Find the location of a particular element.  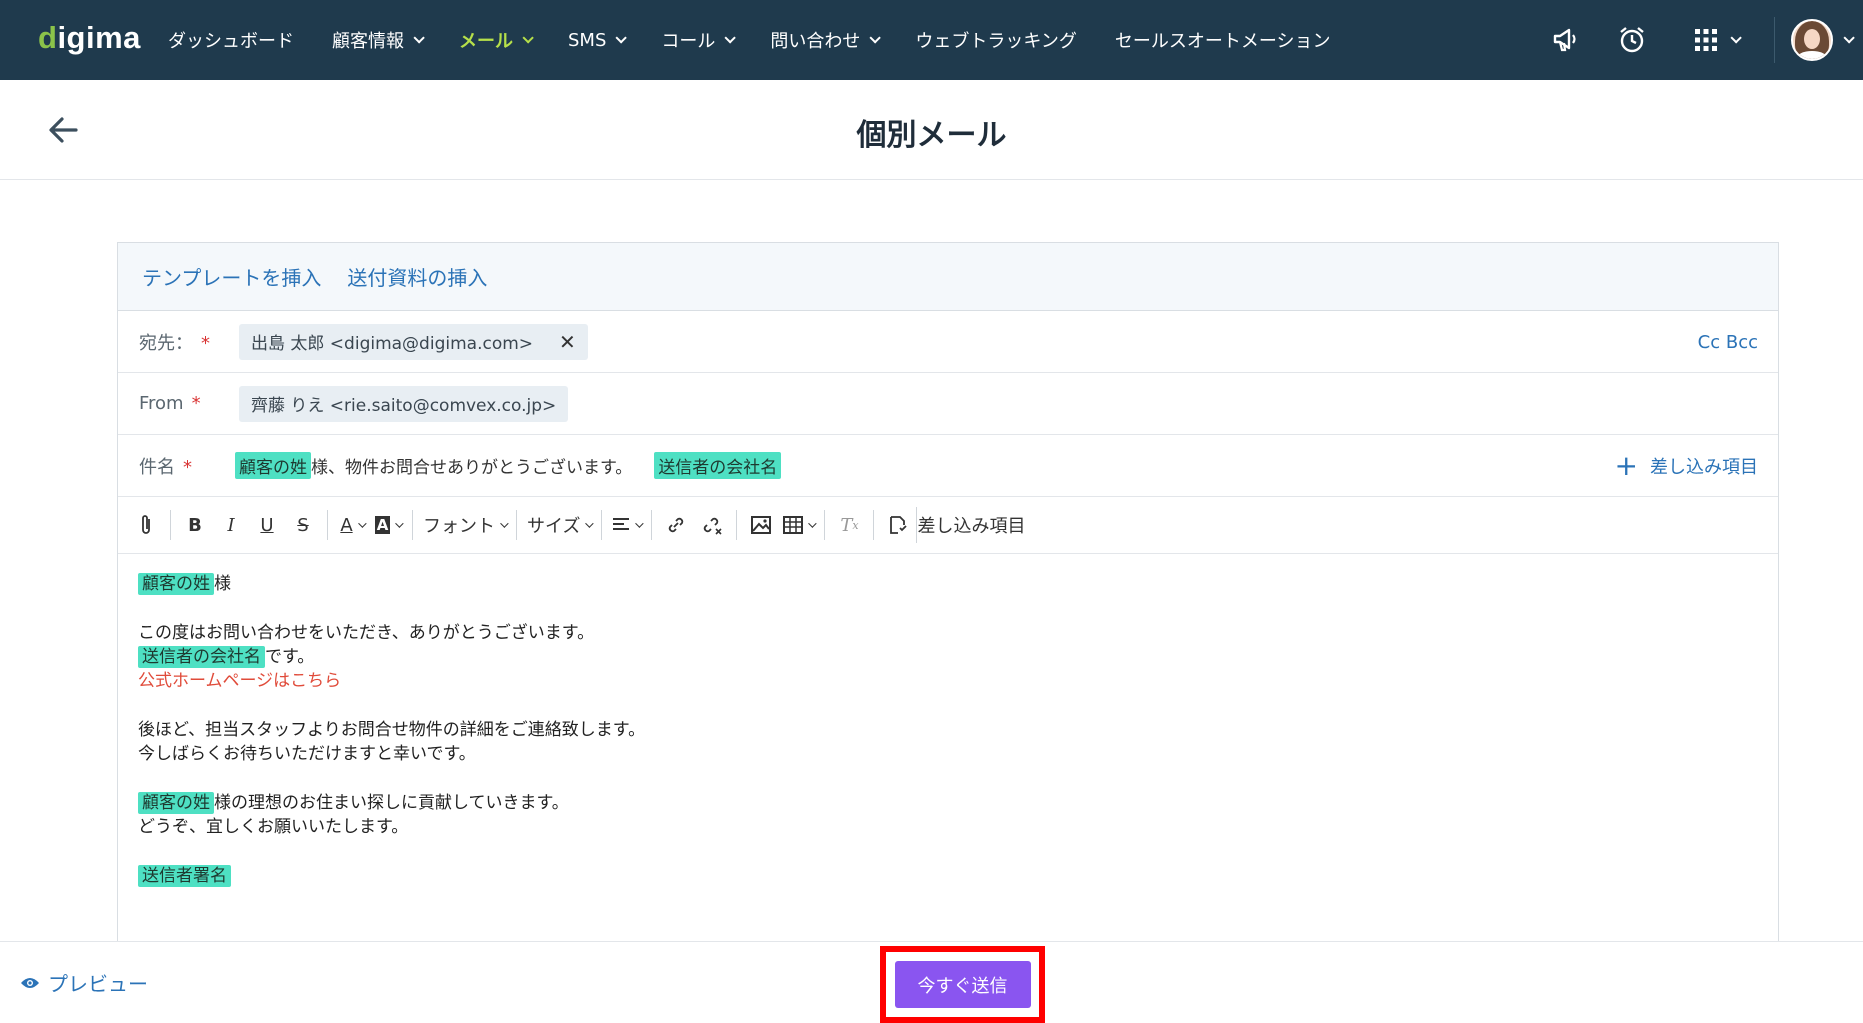

send-now-button: 今すぐ送信 is located at coordinates (962, 984).